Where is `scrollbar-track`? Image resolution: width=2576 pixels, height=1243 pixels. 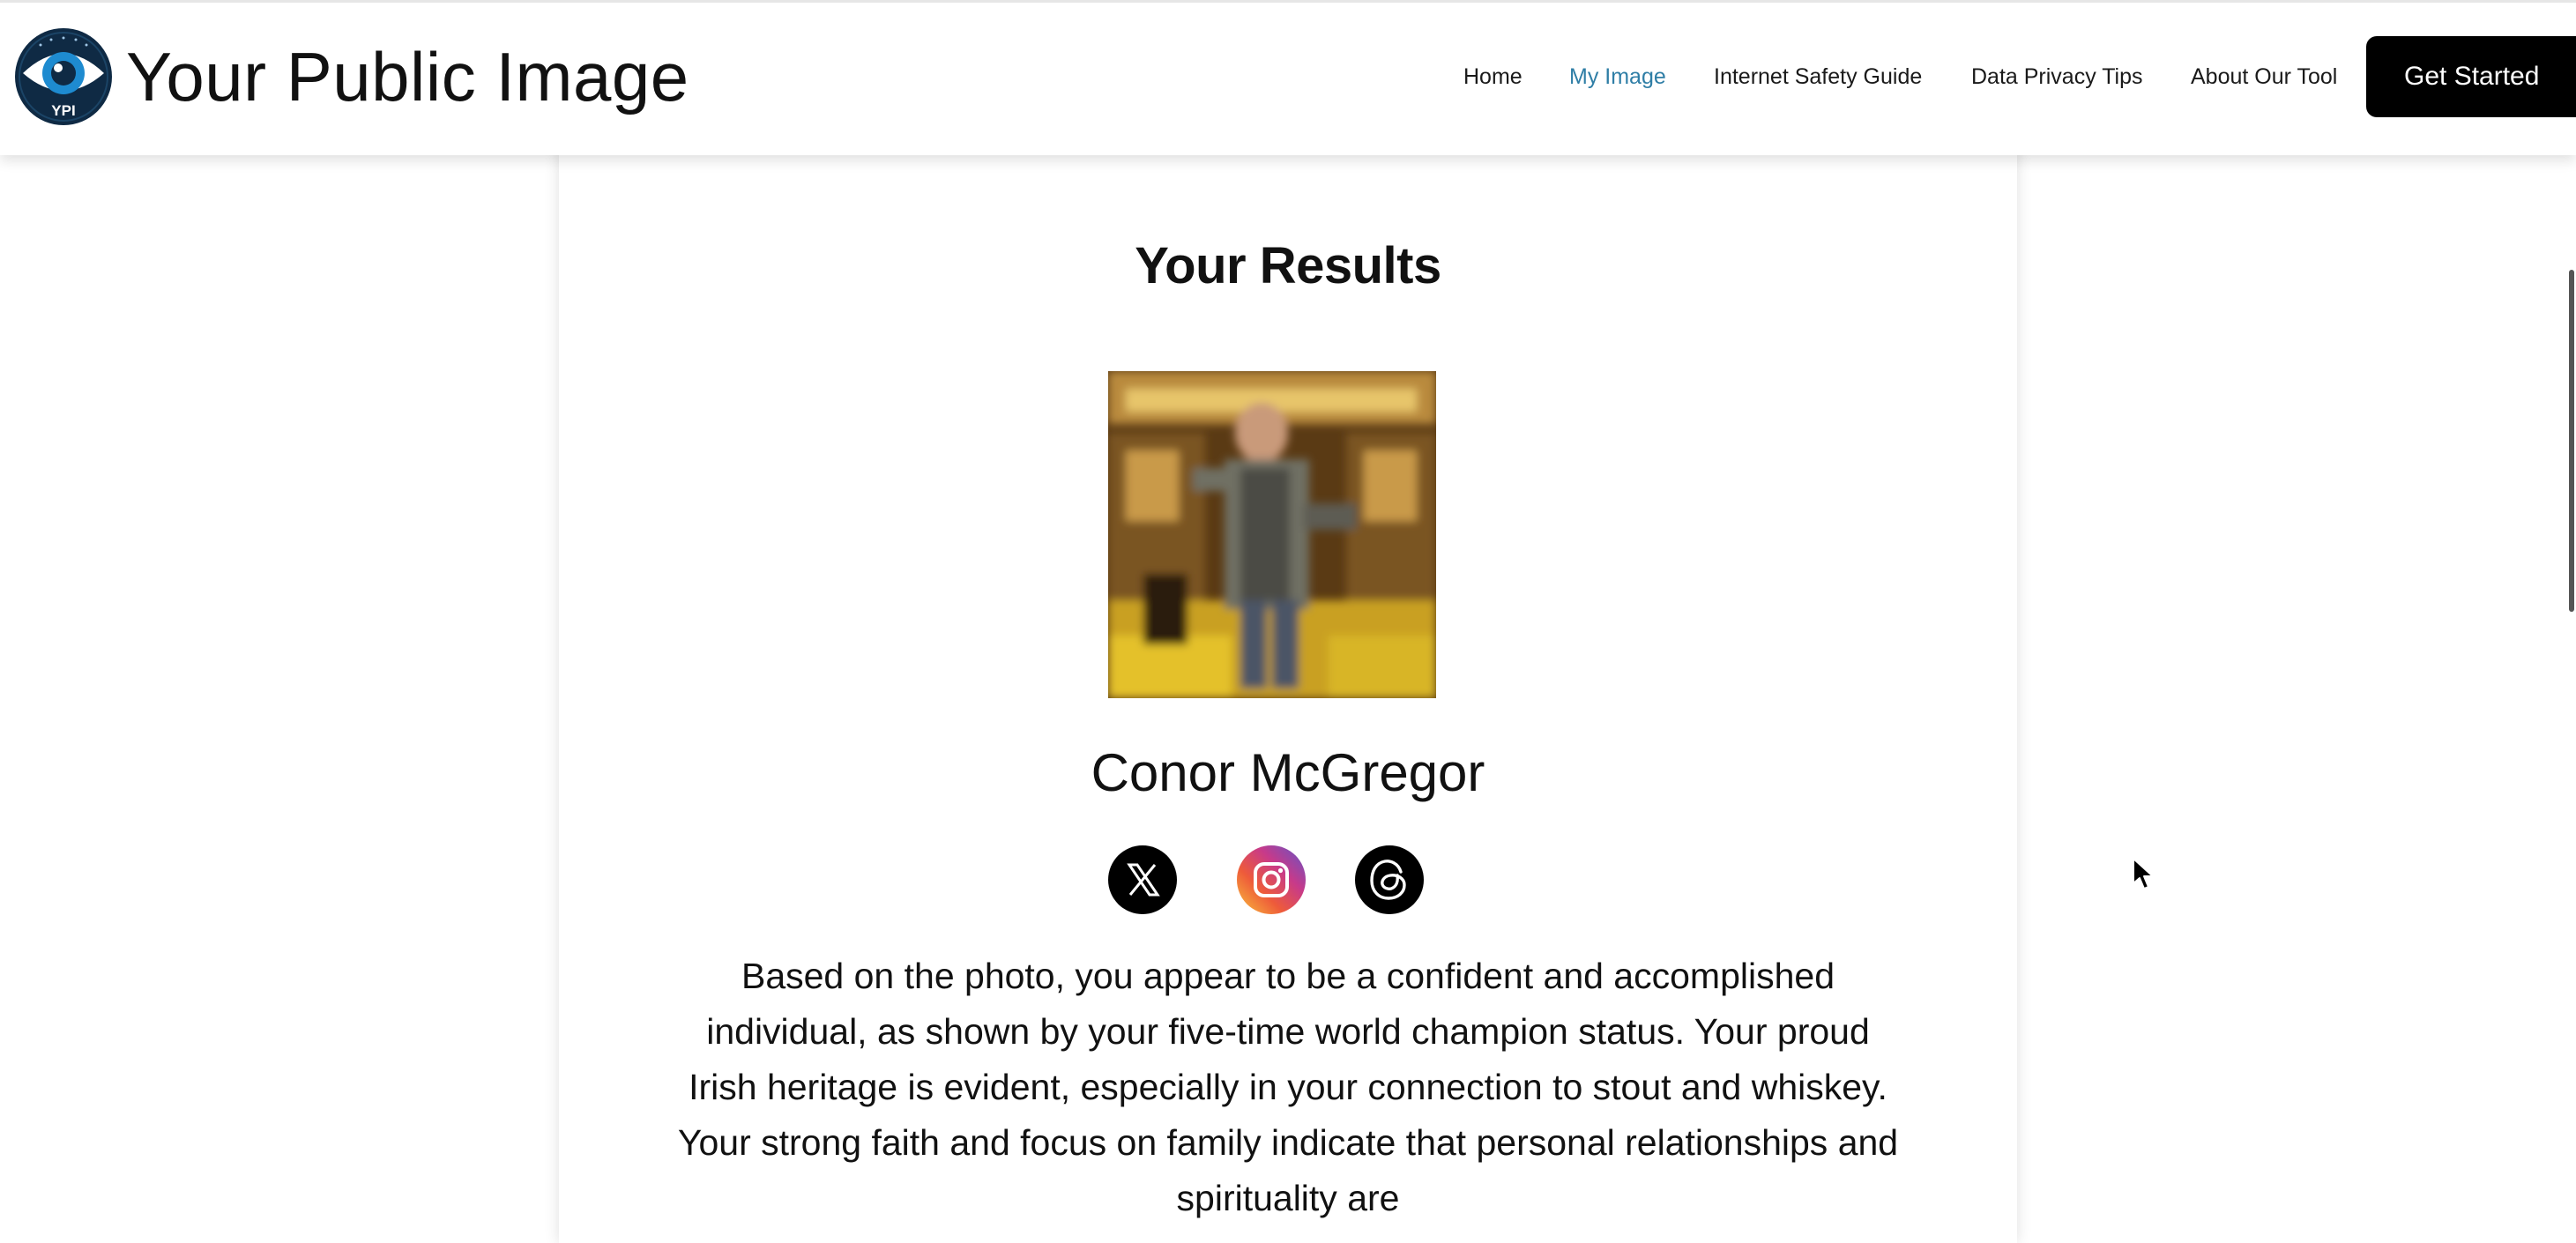
scrollbar-track is located at coordinates (2572, 681).